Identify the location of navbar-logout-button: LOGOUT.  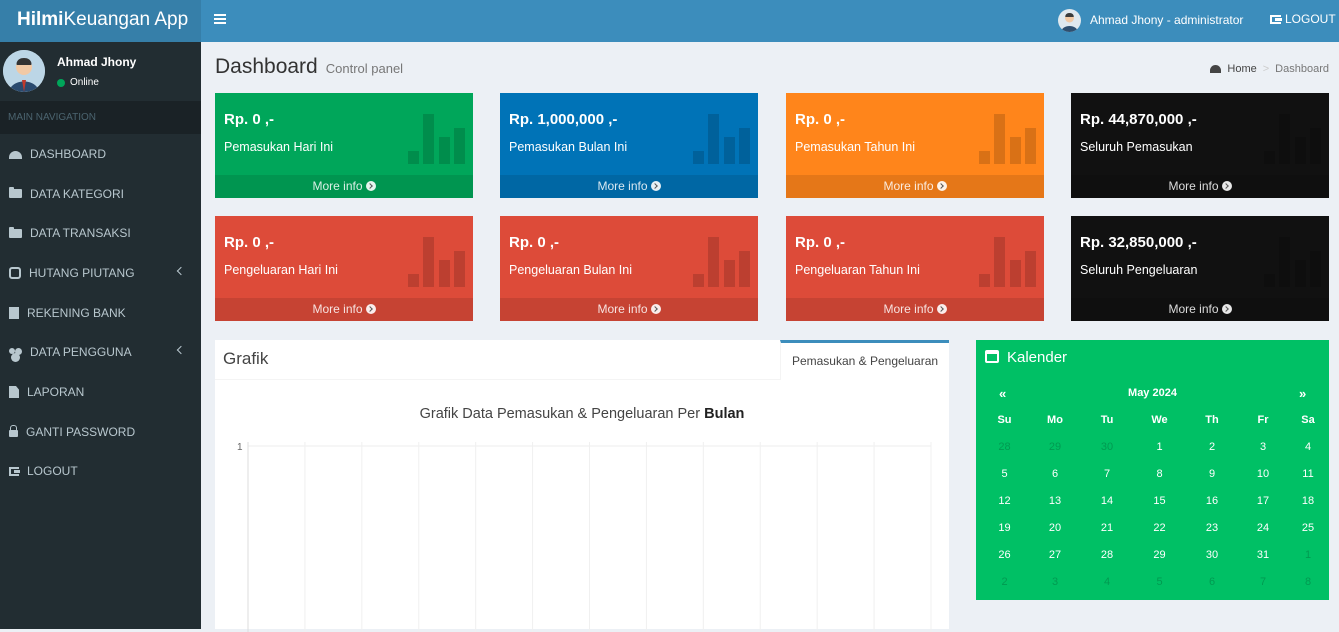
(1303, 19).